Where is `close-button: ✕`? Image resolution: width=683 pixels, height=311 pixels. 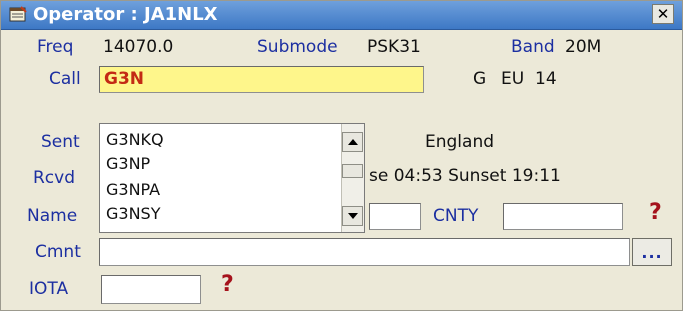
close-button: ✕ is located at coordinates (663, 14).